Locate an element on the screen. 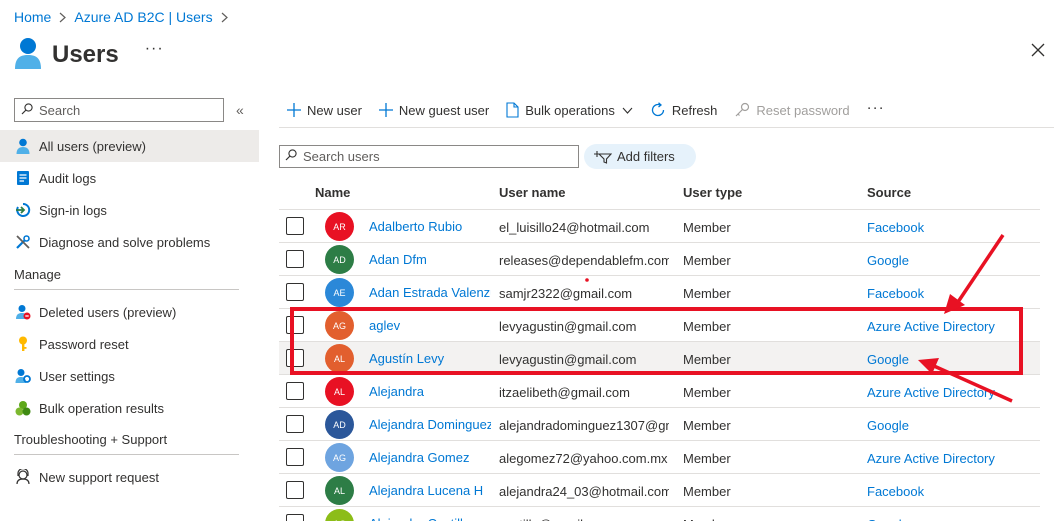  new-user-label: New user is located at coordinates (334, 110).